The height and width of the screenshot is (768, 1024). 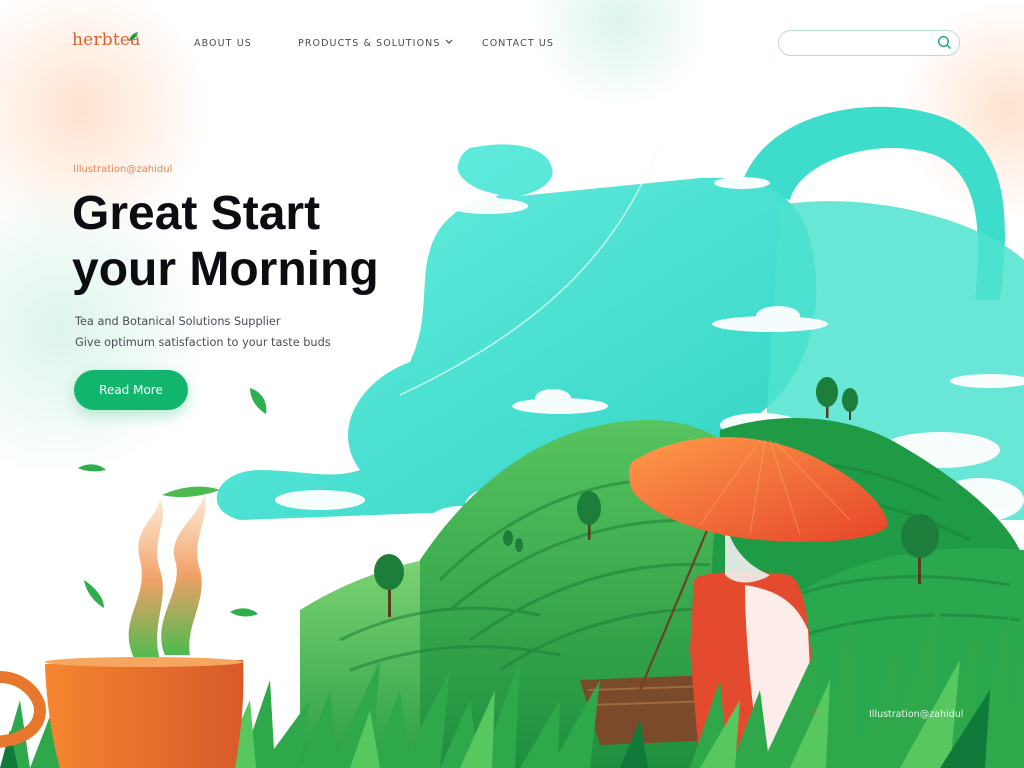 I want to click on nav-contact-us: CONTACT US, so click(x=518, y=43).